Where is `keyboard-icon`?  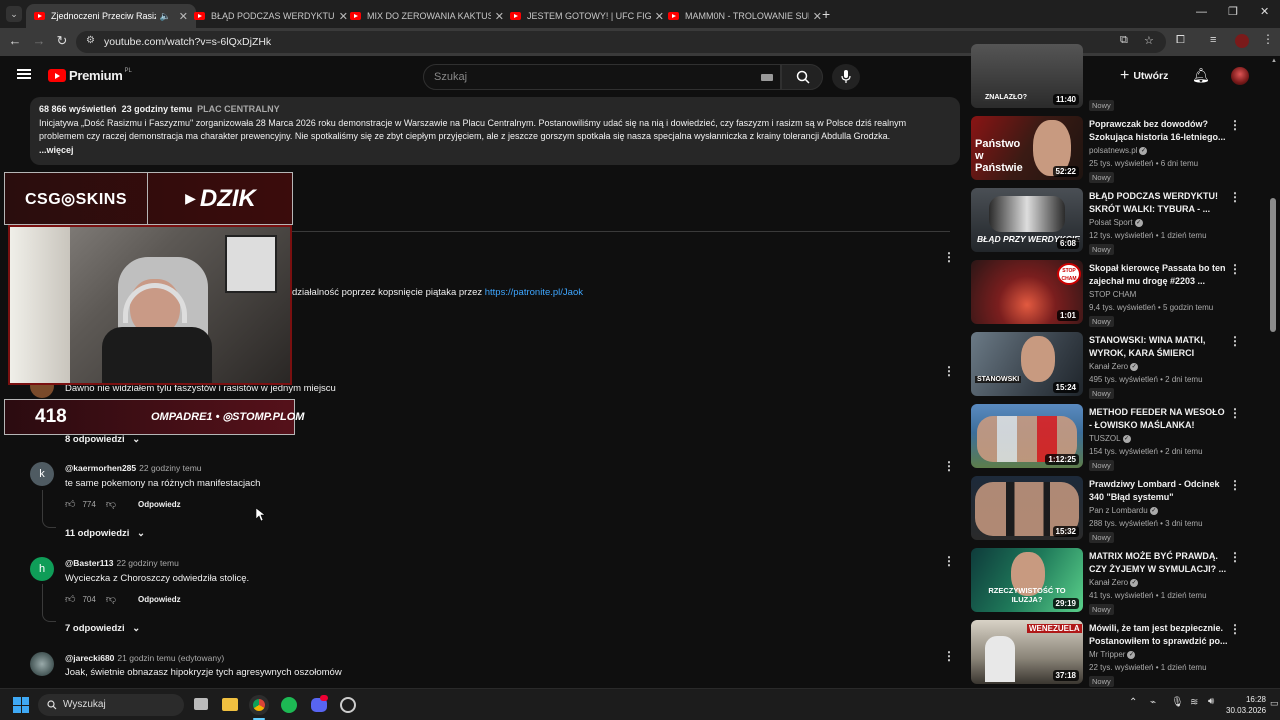
keyboard-icon is located at coordinates (767, 77).